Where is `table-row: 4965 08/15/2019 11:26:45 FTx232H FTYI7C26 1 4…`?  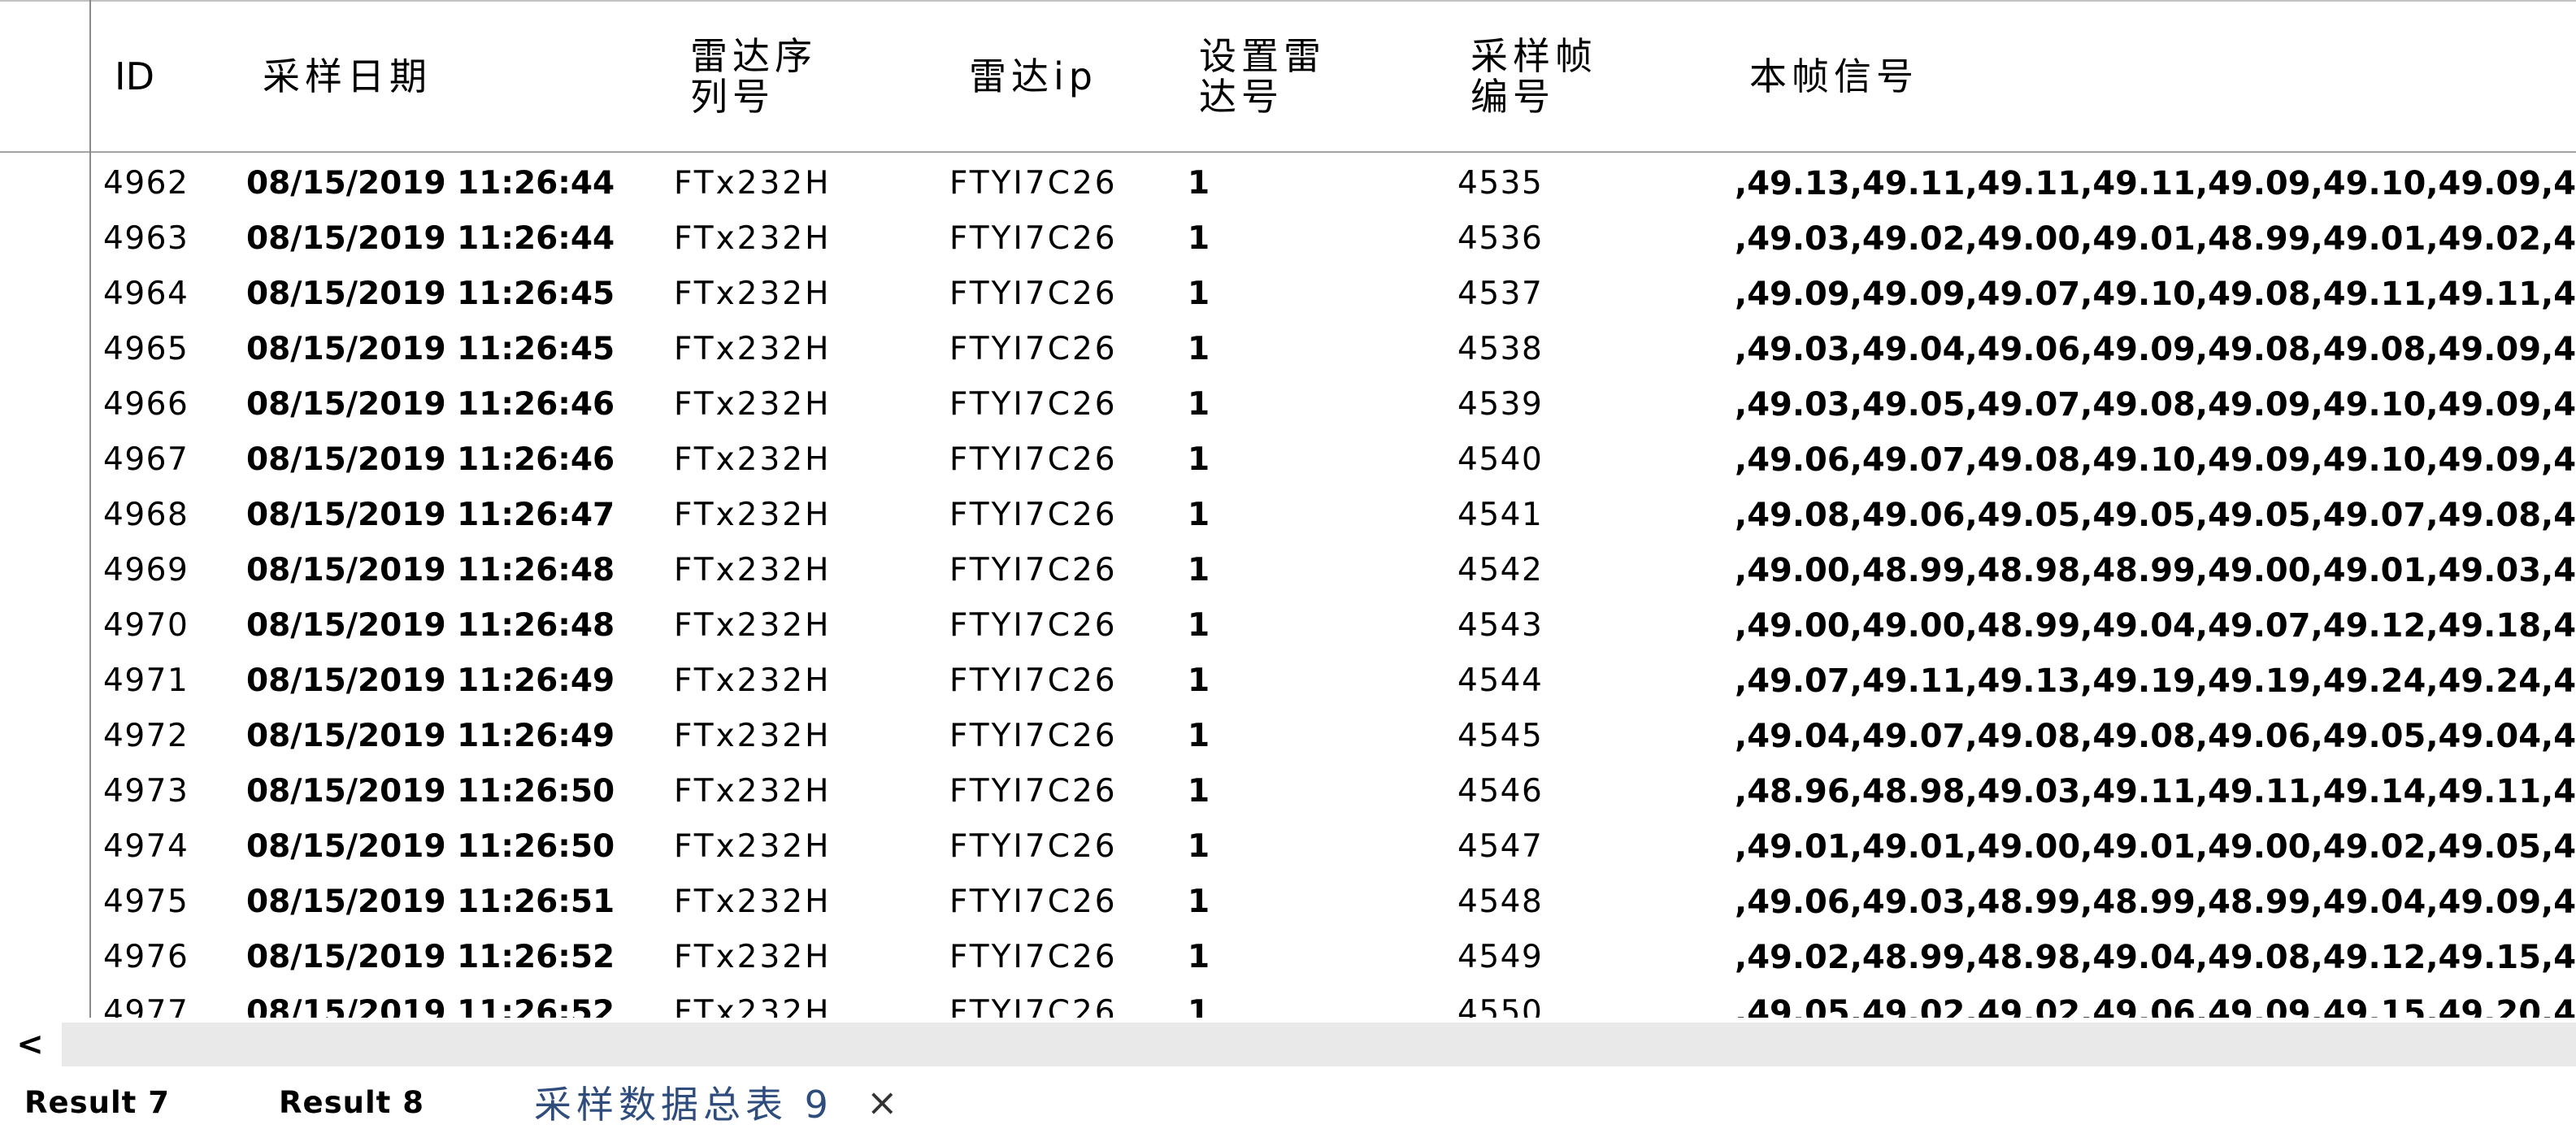
table-row: 4965 08/15/2019 11:26:45 FTx232H FTYI7C26 1 4… is located at coordinates (1288, 349).